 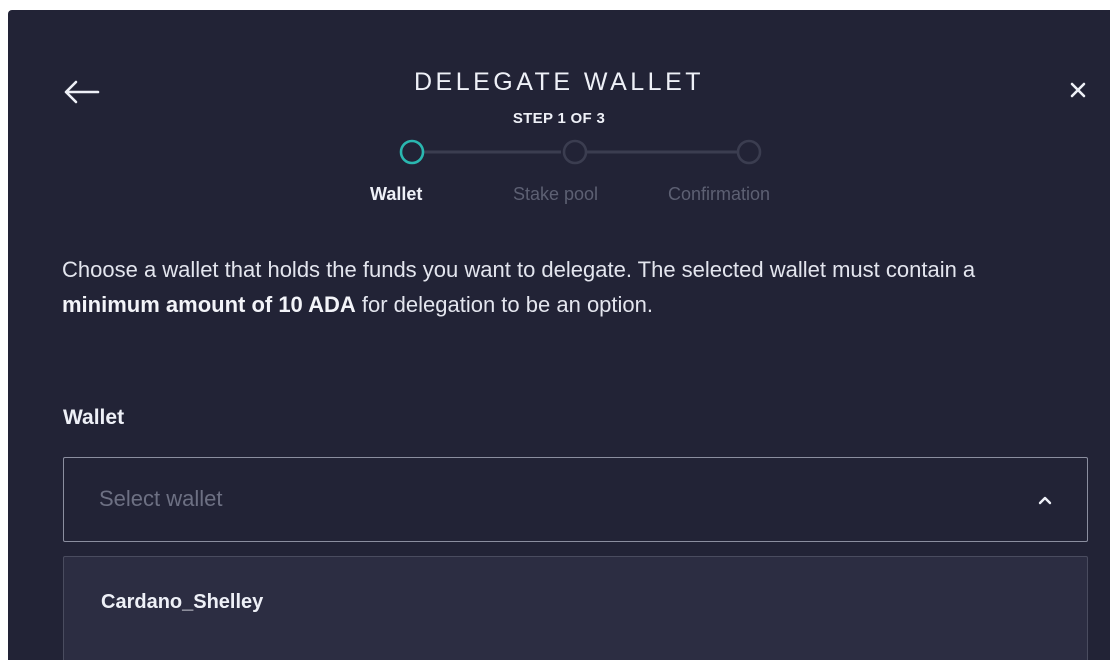 I want to click on description-outro: for delegation to be an option., so click(x=504, y=304).